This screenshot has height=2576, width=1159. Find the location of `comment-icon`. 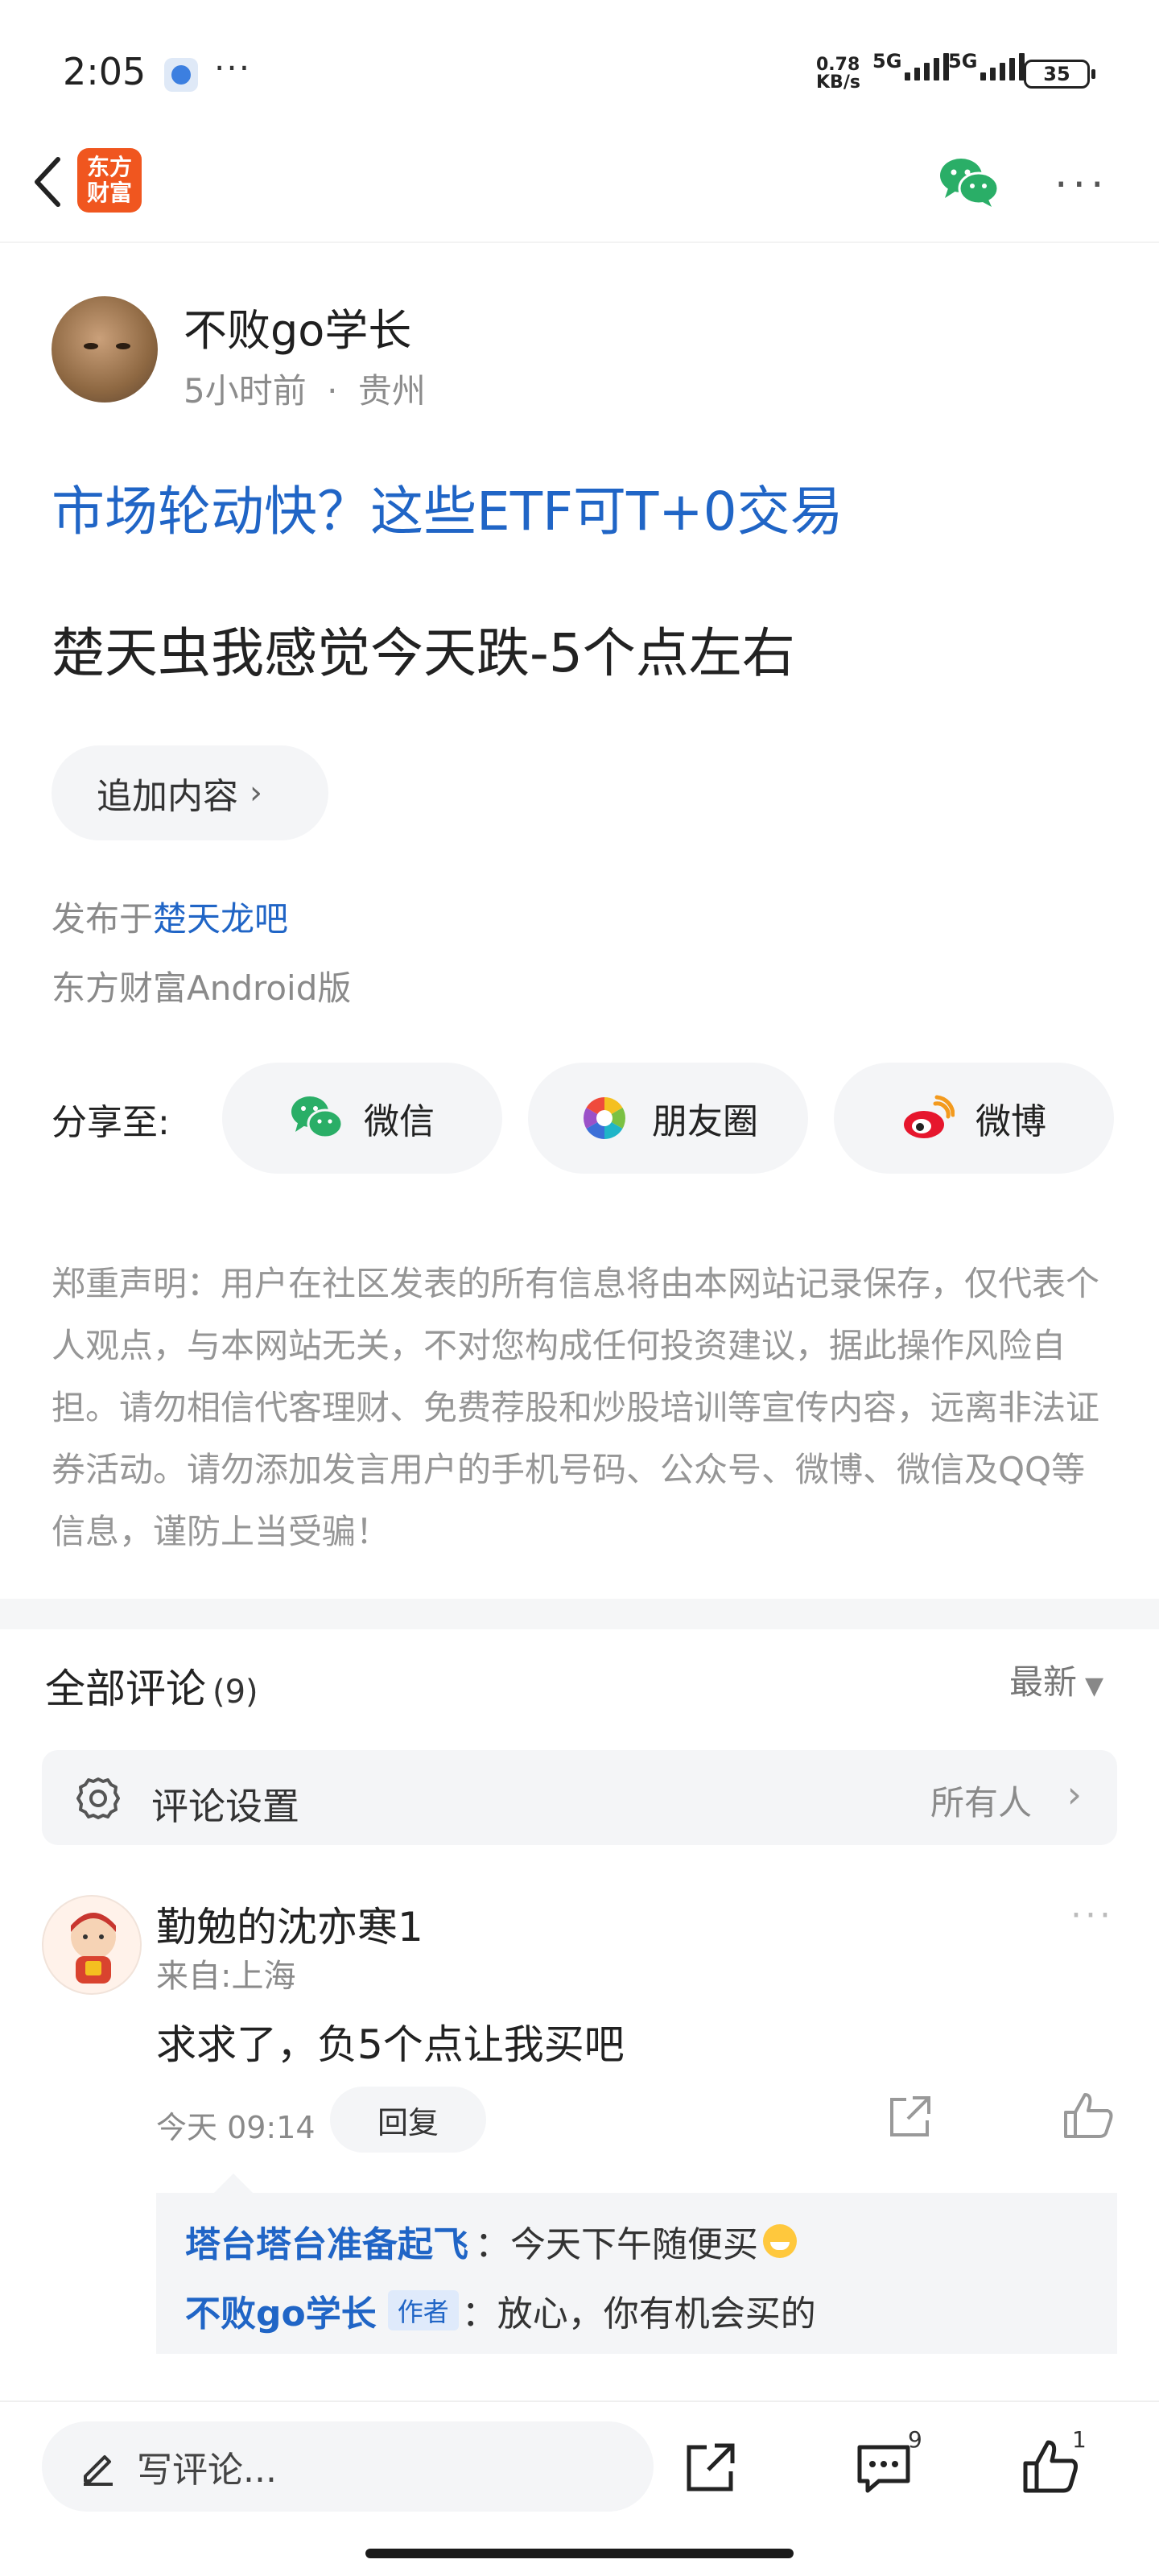

comment-icon is located at coordinates (884, 2468).